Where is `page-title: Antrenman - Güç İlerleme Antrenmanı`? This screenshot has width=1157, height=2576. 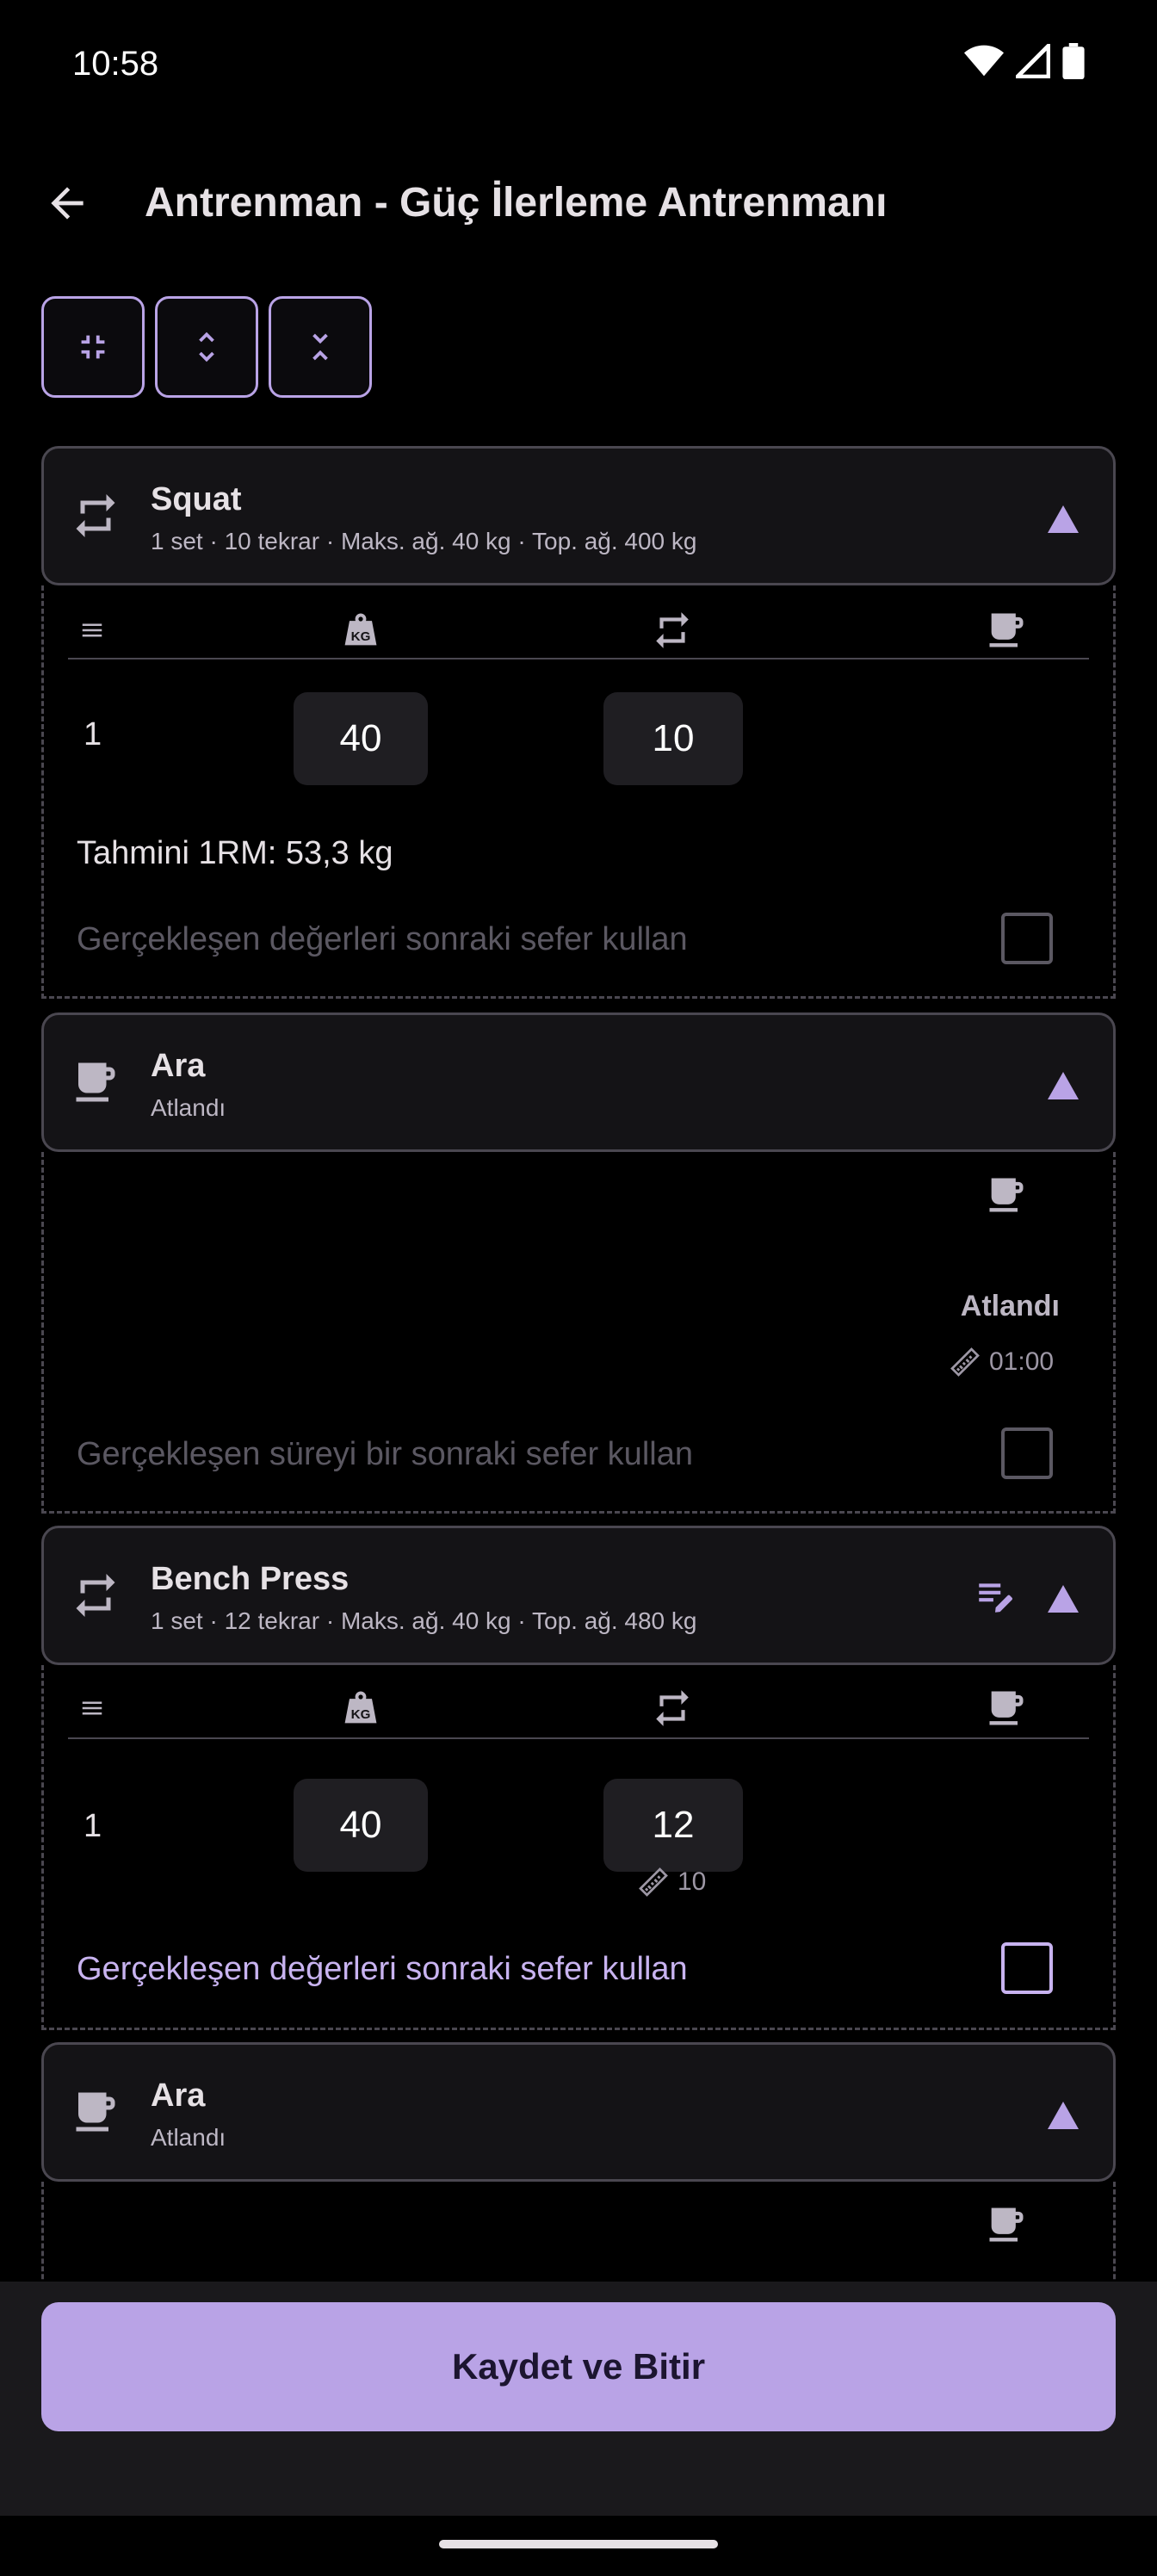 page-title: Antrenman - Güç İlerleme Antrenmanı is located at coordinates (516, 203).